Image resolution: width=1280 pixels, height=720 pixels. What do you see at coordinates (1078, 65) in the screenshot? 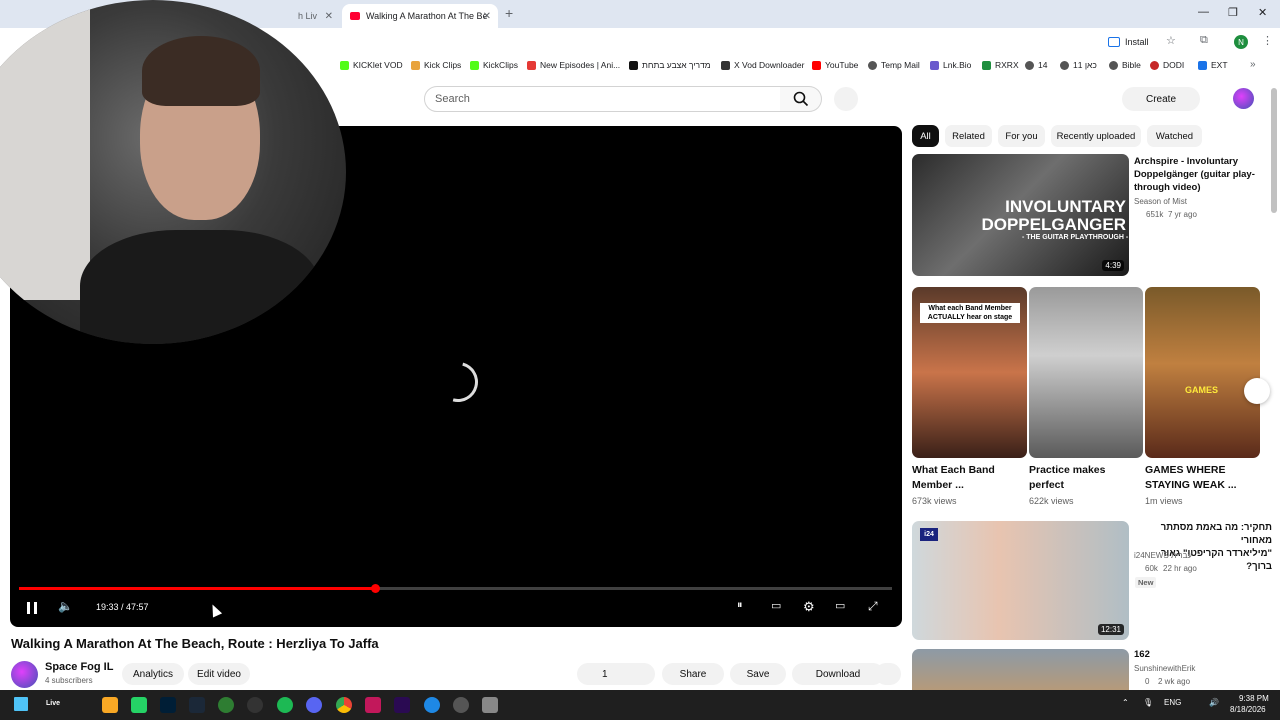
I see `bookmark-item: כאן 11` at bounding box center [1078, 65].